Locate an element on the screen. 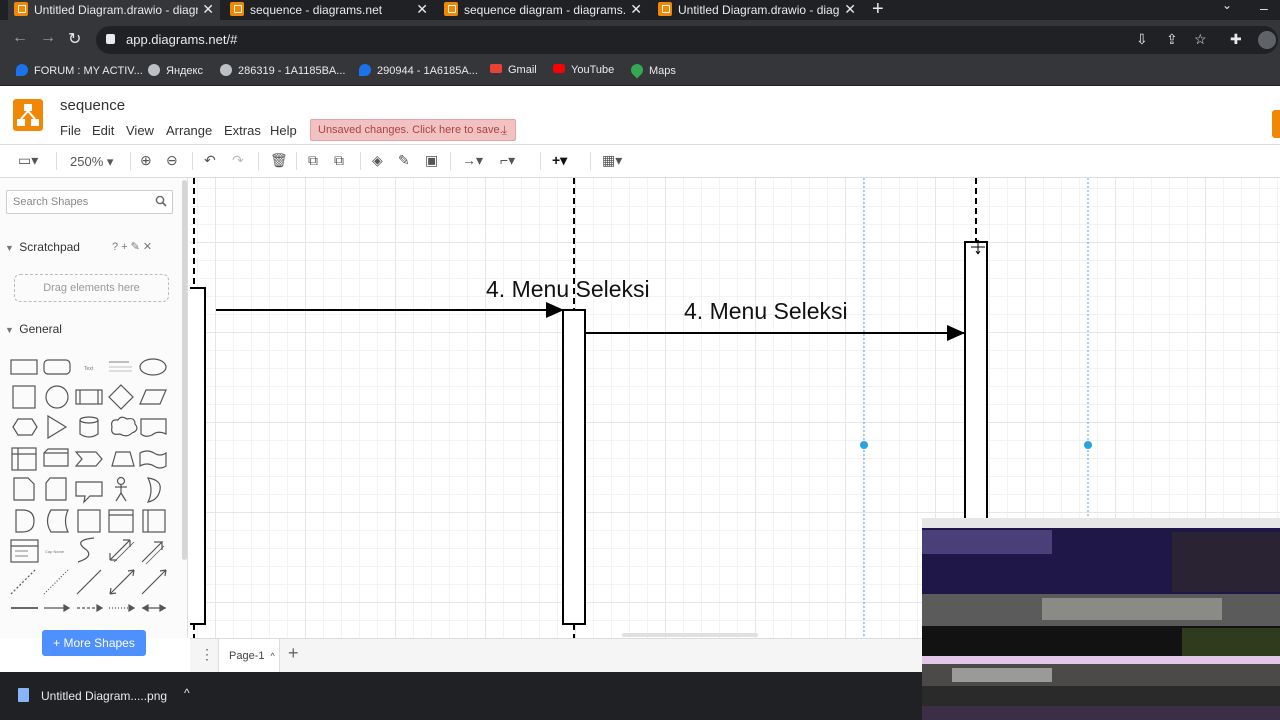 Image resolution: width=1280 pixels, height=720 pixels. new-tab-button: + is located at coordinates (878, 10).